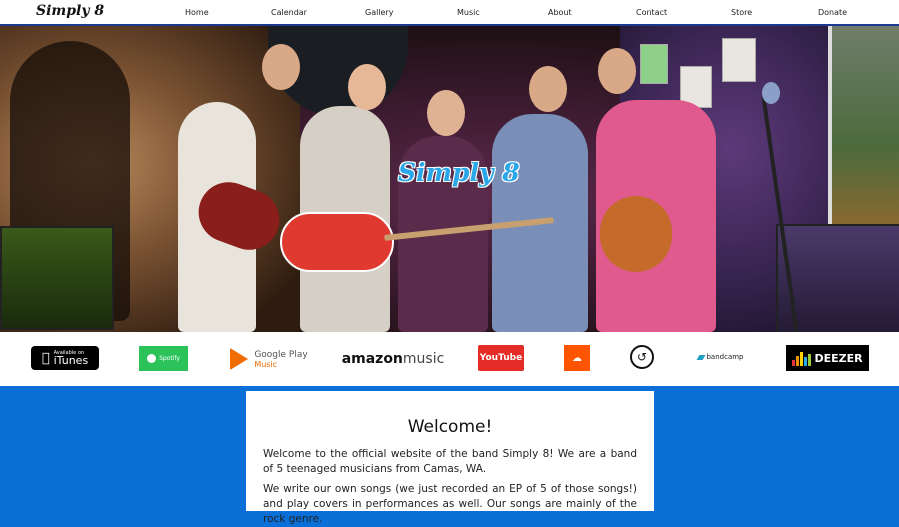  What do you see at coordinates (70, 11) in the screenshot?
I see `site-logo: Simply 8` at bounding box center [70, 11].